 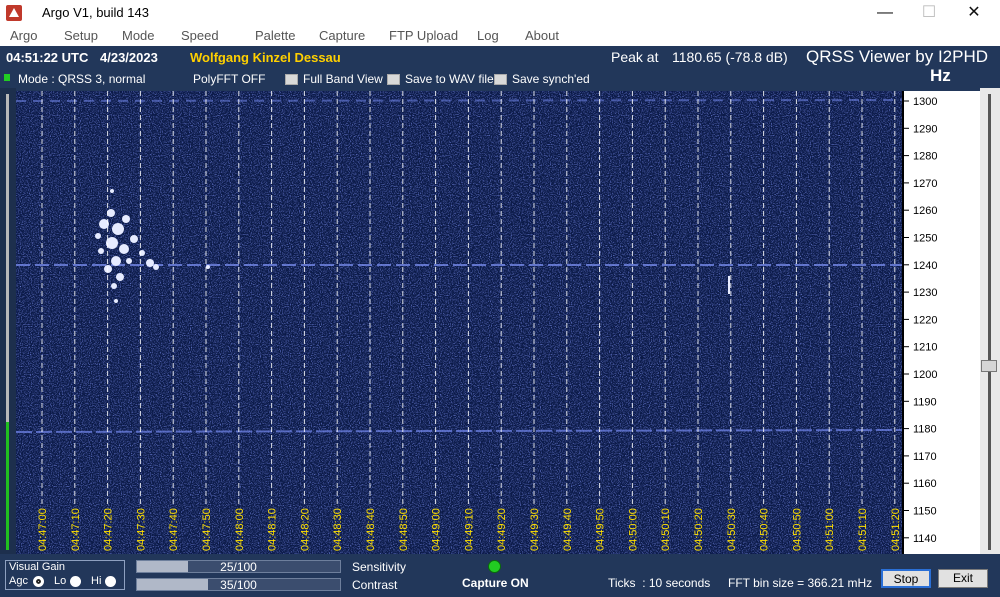 I want to click on sensitivity-slider: 25/100, so click(x=238, y=567).